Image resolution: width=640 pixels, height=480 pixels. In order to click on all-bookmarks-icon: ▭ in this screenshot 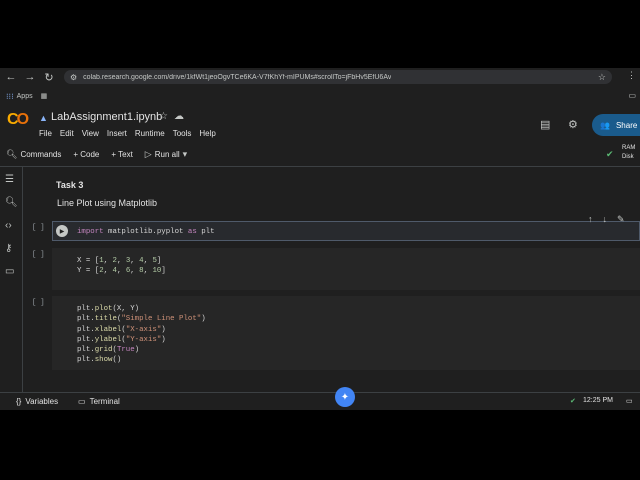, I will do `click(632, 95)`.